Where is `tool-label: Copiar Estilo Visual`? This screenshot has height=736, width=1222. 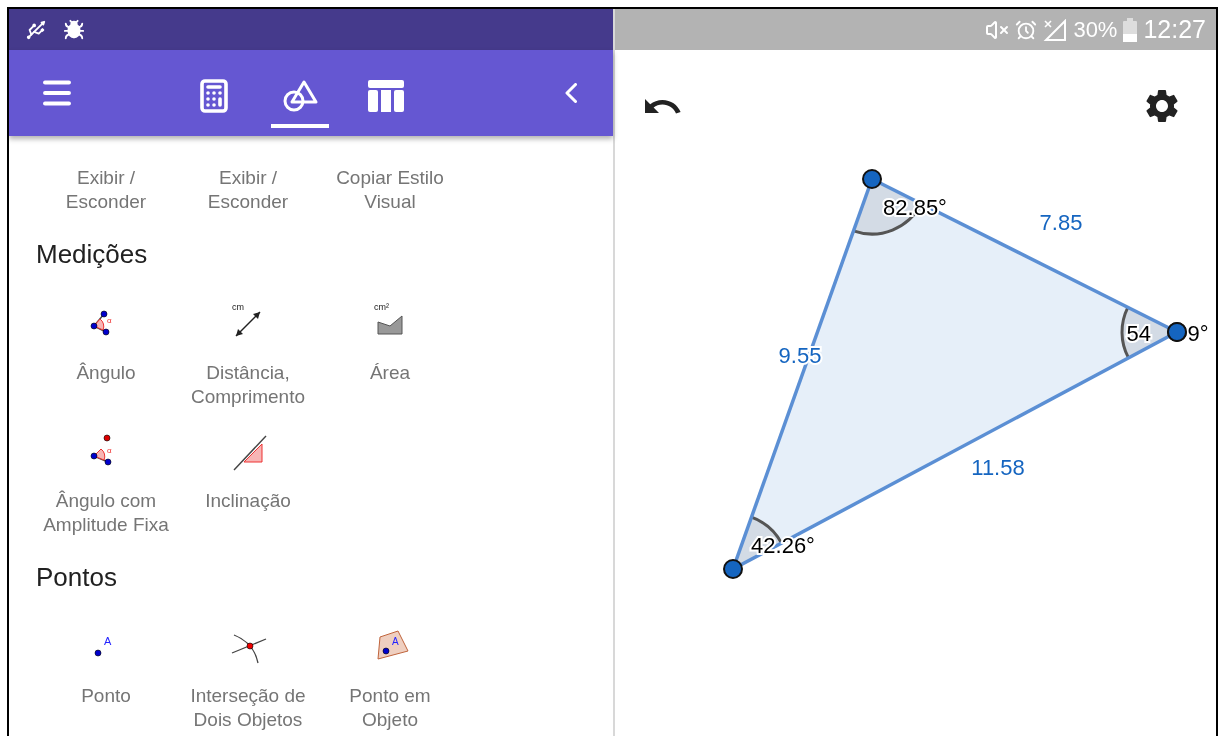 tool-label: Copiar Estilo Visual is located at coordinates (390, 190).